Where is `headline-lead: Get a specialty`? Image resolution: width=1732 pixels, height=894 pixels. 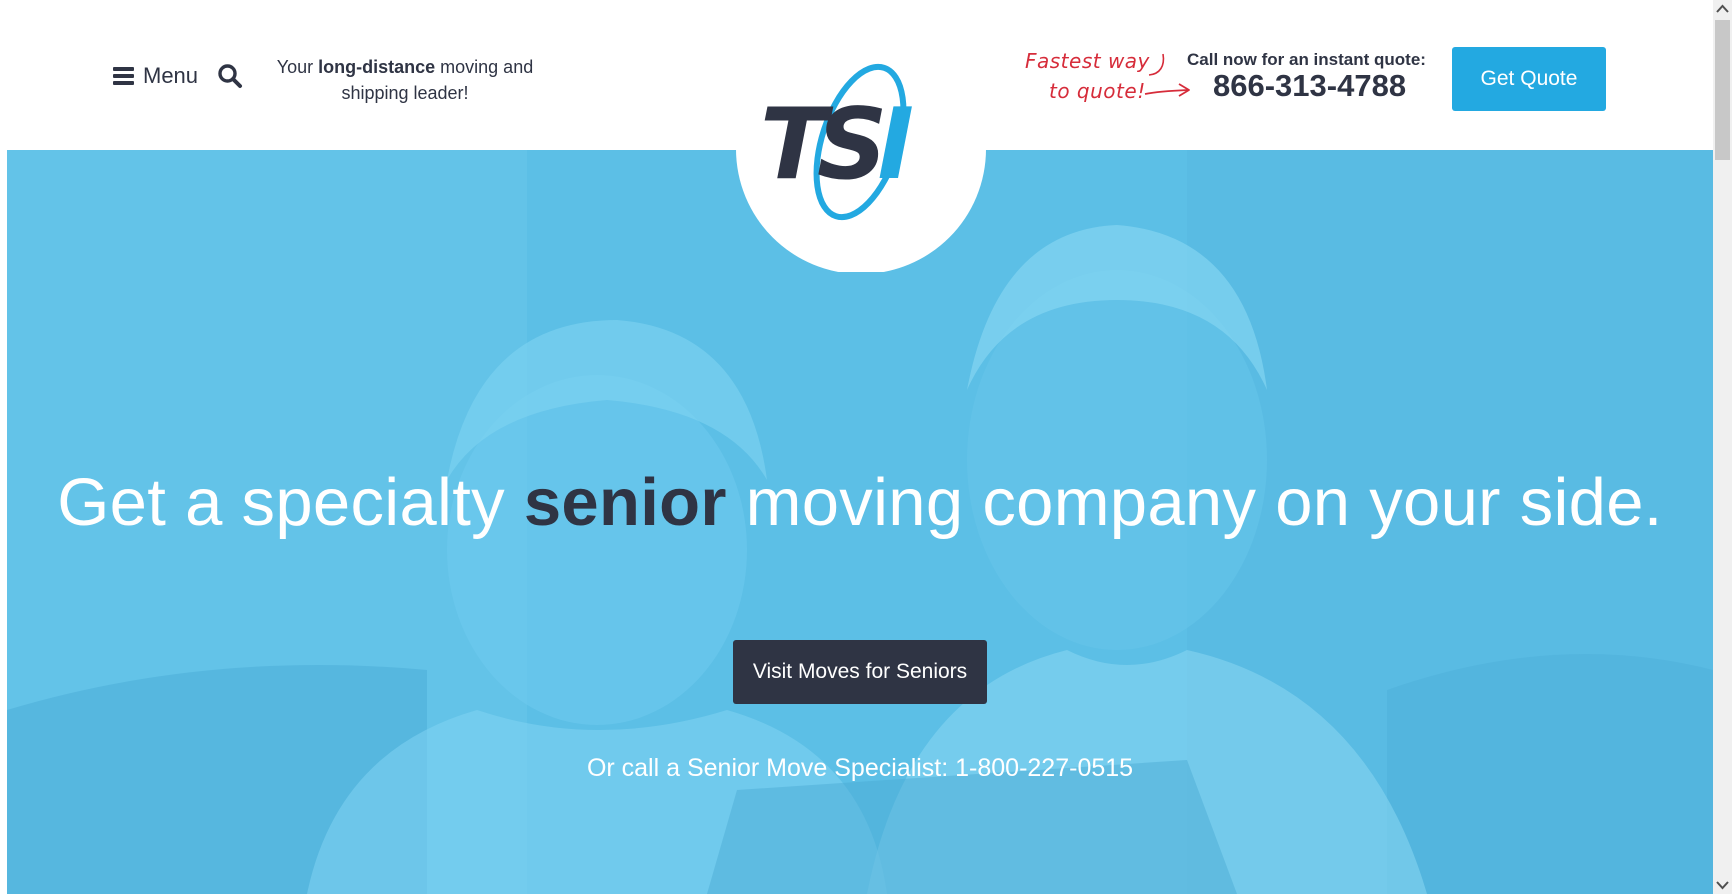 headline-lead: Get a specialty is located at coordinates (290, 502).